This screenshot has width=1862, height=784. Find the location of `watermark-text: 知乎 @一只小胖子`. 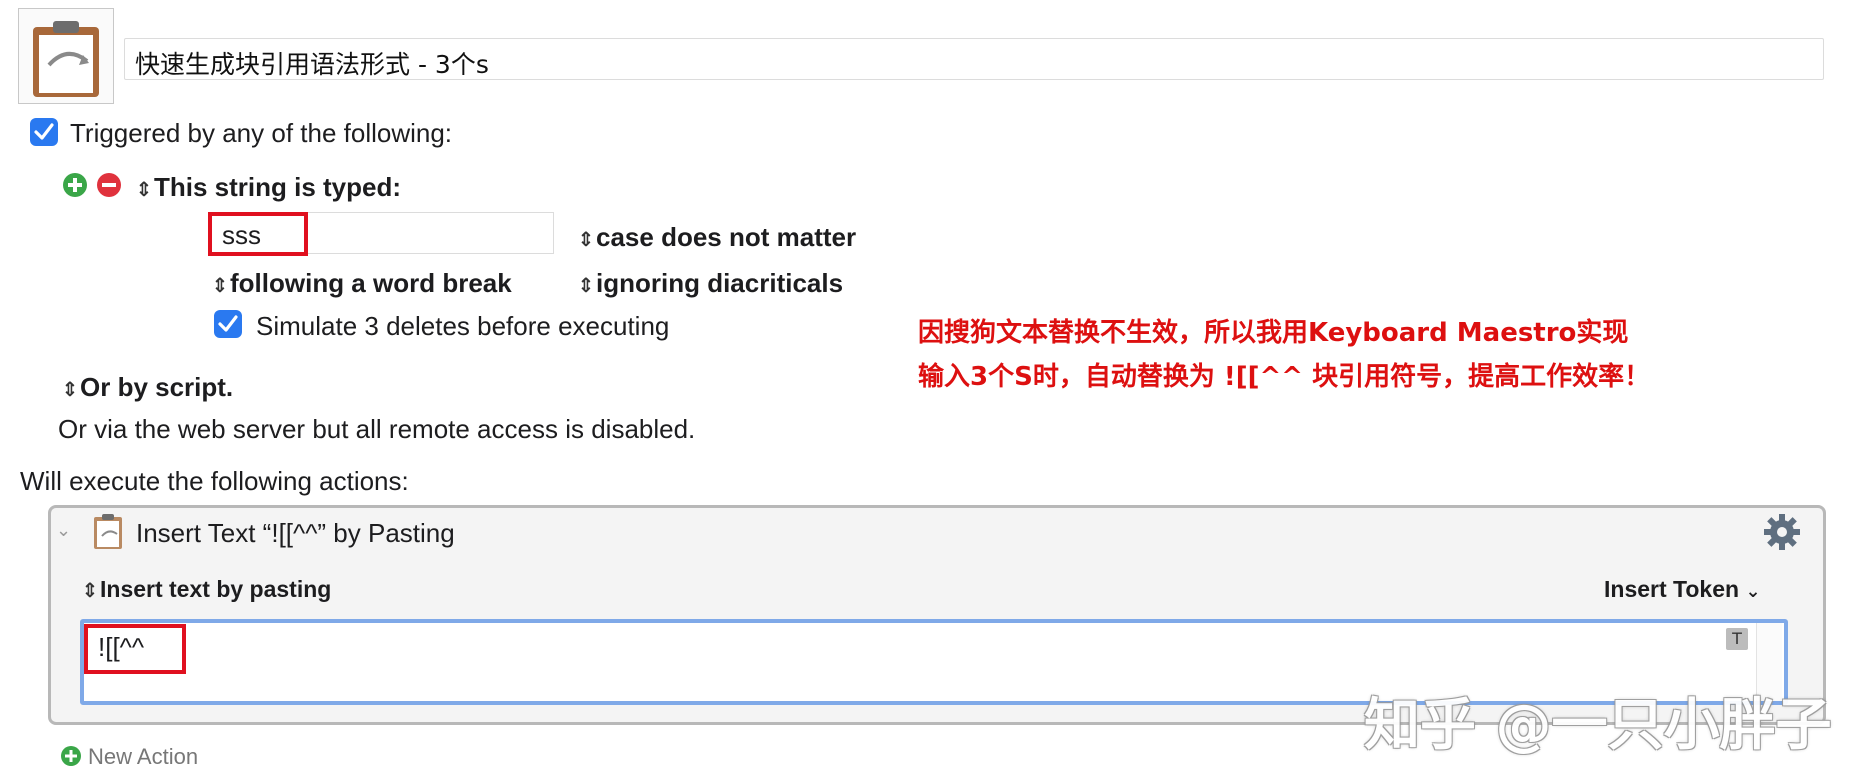

watermark-text: 知乎 @一只小胖子 is located at coordinates (1598, 725).